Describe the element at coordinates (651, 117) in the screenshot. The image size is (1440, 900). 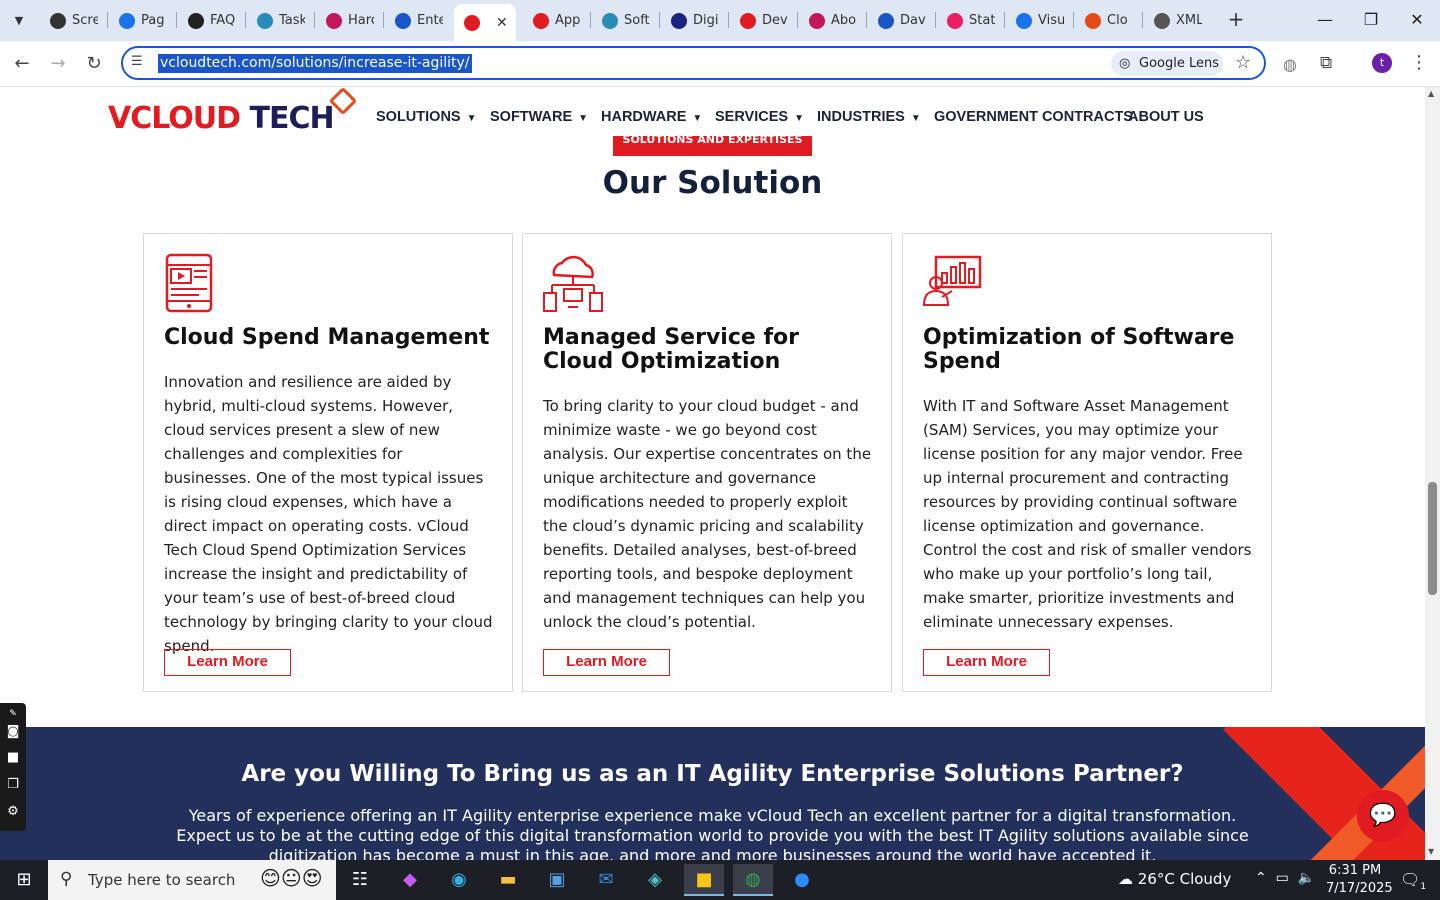
I see `nav-item-hardware: HARDWARE ▼` at that location.